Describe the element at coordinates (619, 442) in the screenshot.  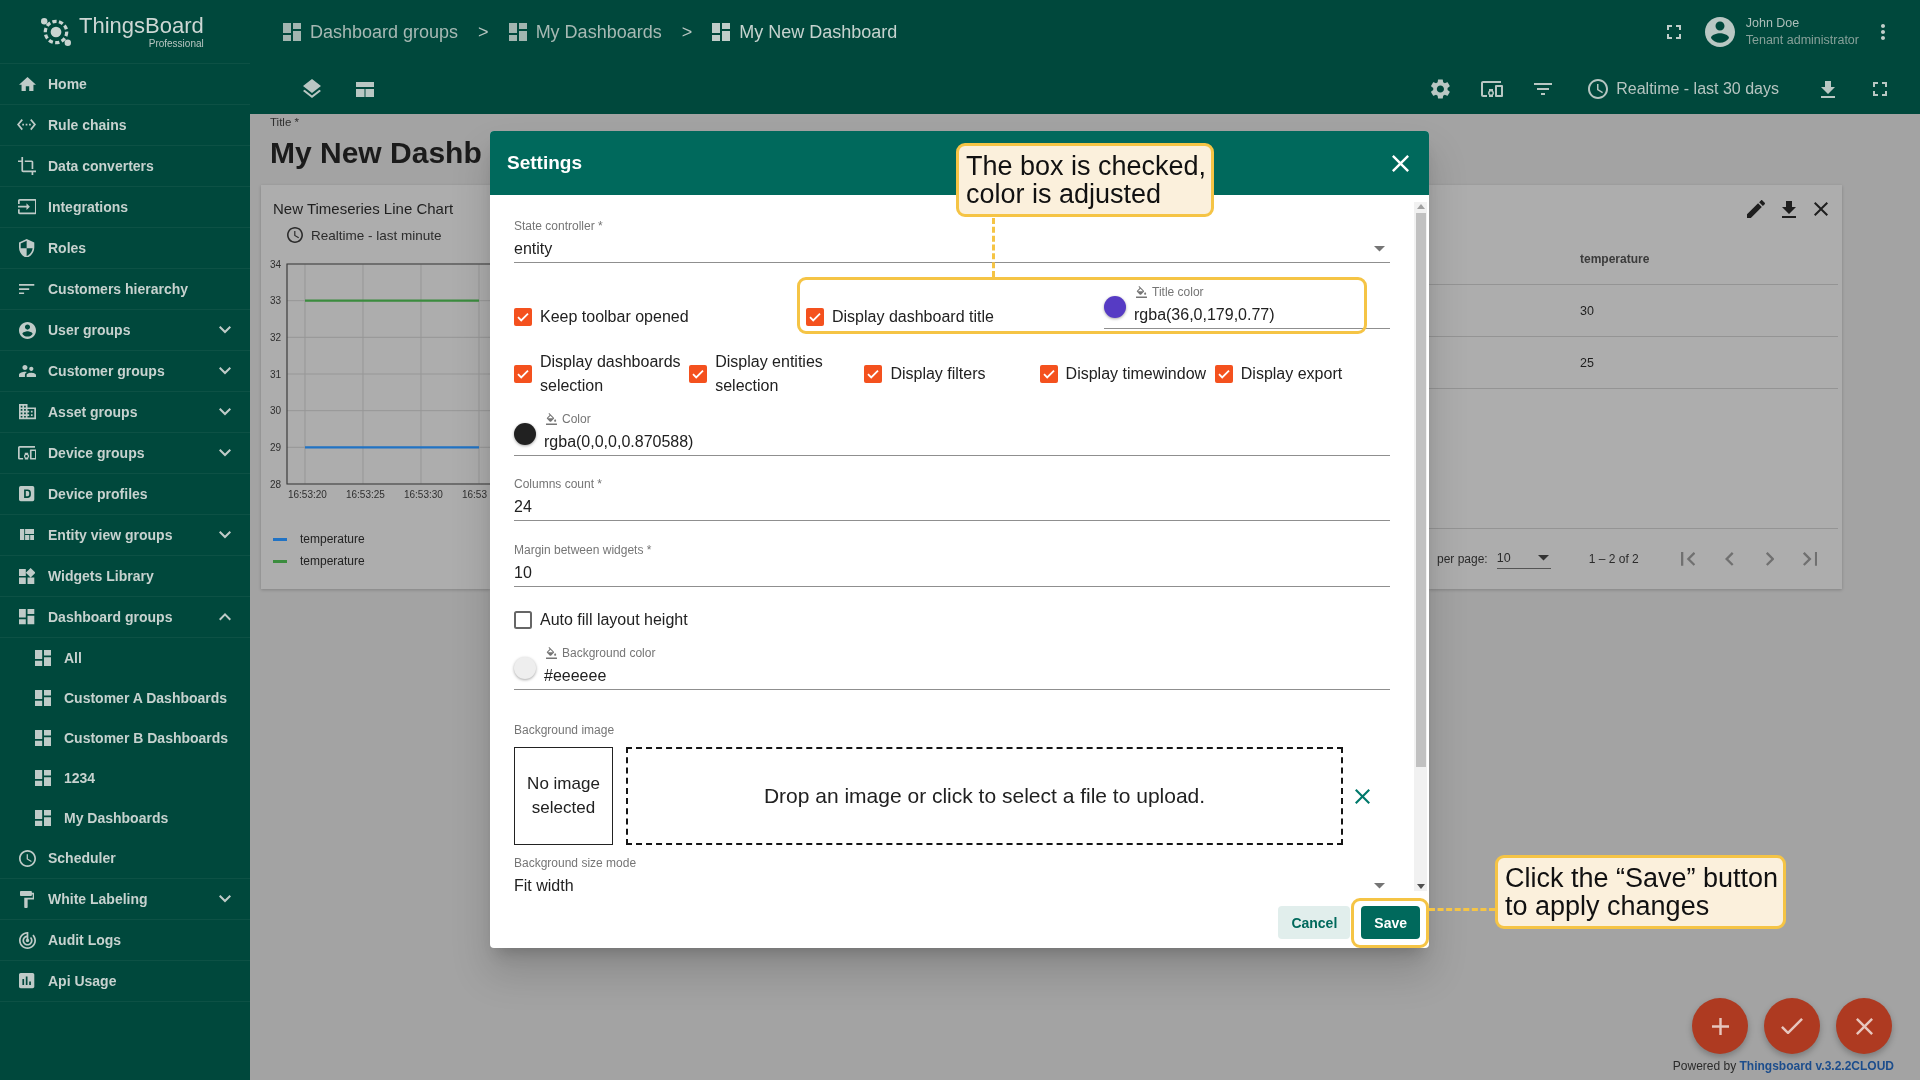
I see `field-value: rgba(0,0,0,0.870588)` at that location.